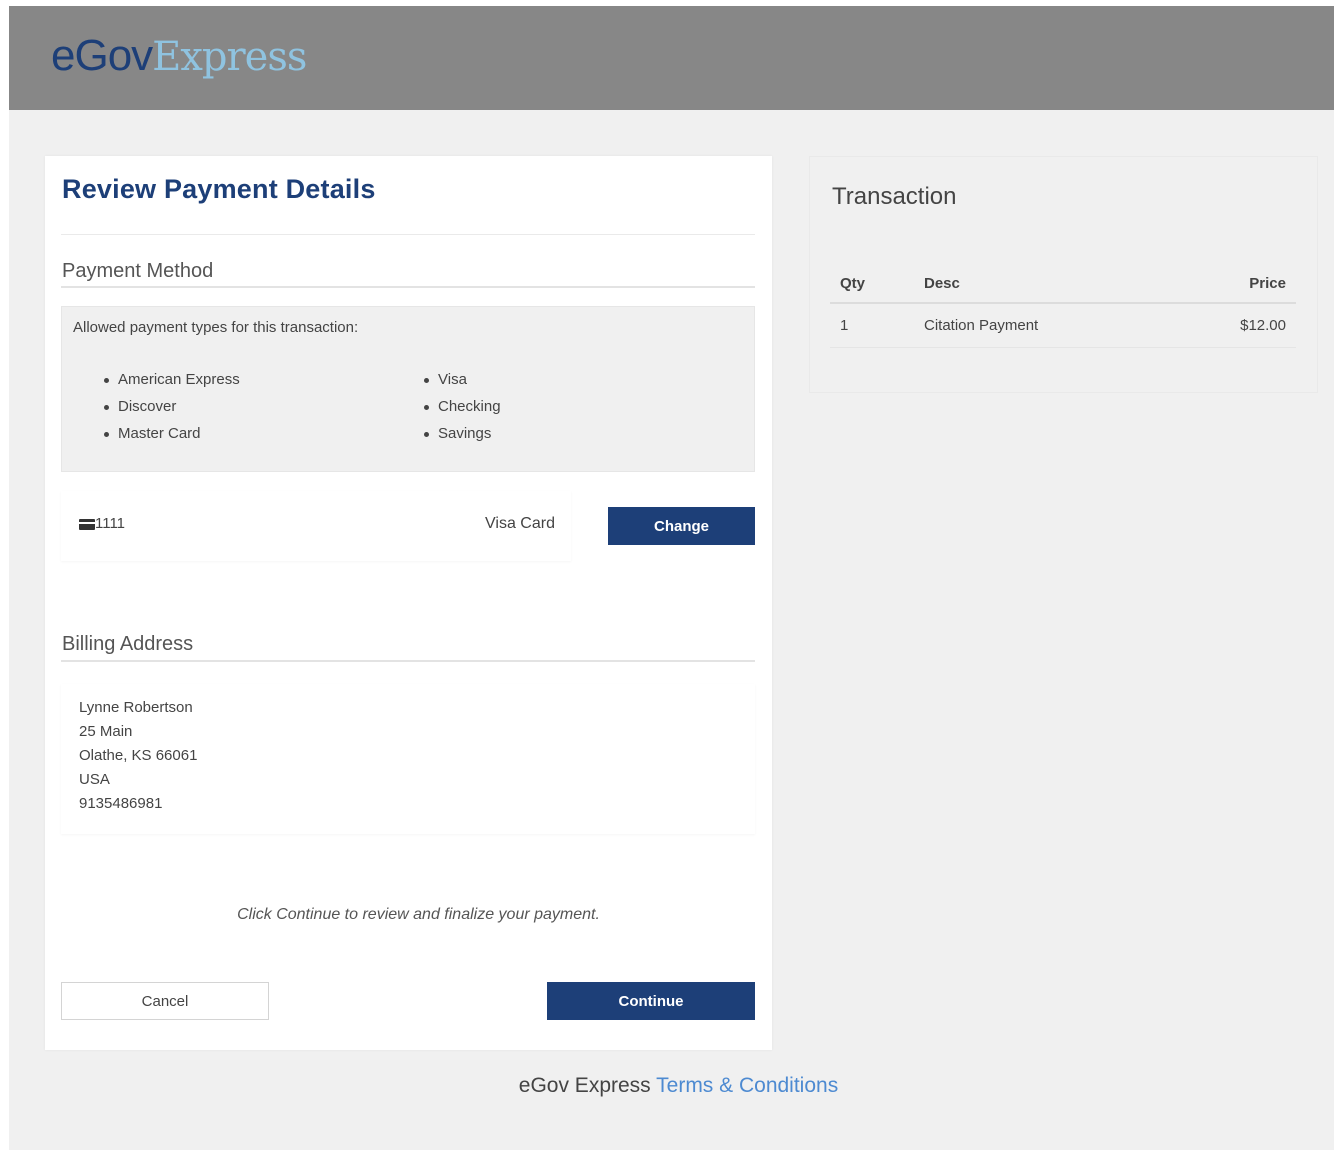  I want to click on row-desc: Citation Payment, so click(1042, 325).